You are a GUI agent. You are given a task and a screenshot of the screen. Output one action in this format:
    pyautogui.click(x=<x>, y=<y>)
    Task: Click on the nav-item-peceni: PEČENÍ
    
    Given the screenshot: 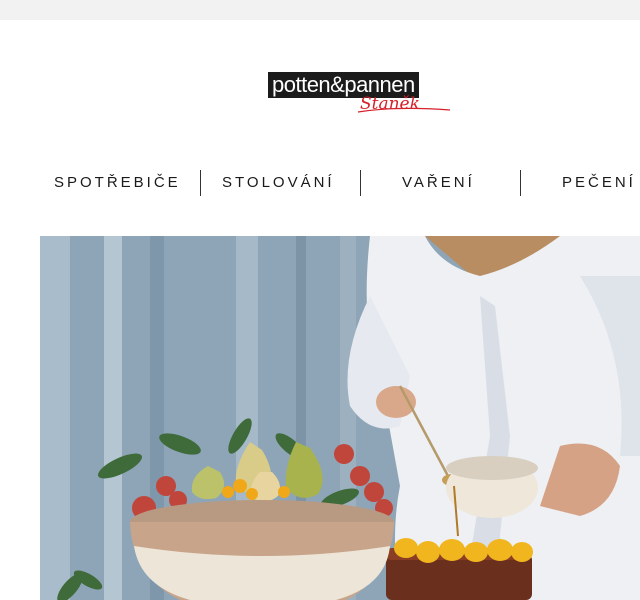 What is the action you would take?
    pyautogui.click(x=599, y=183)
    